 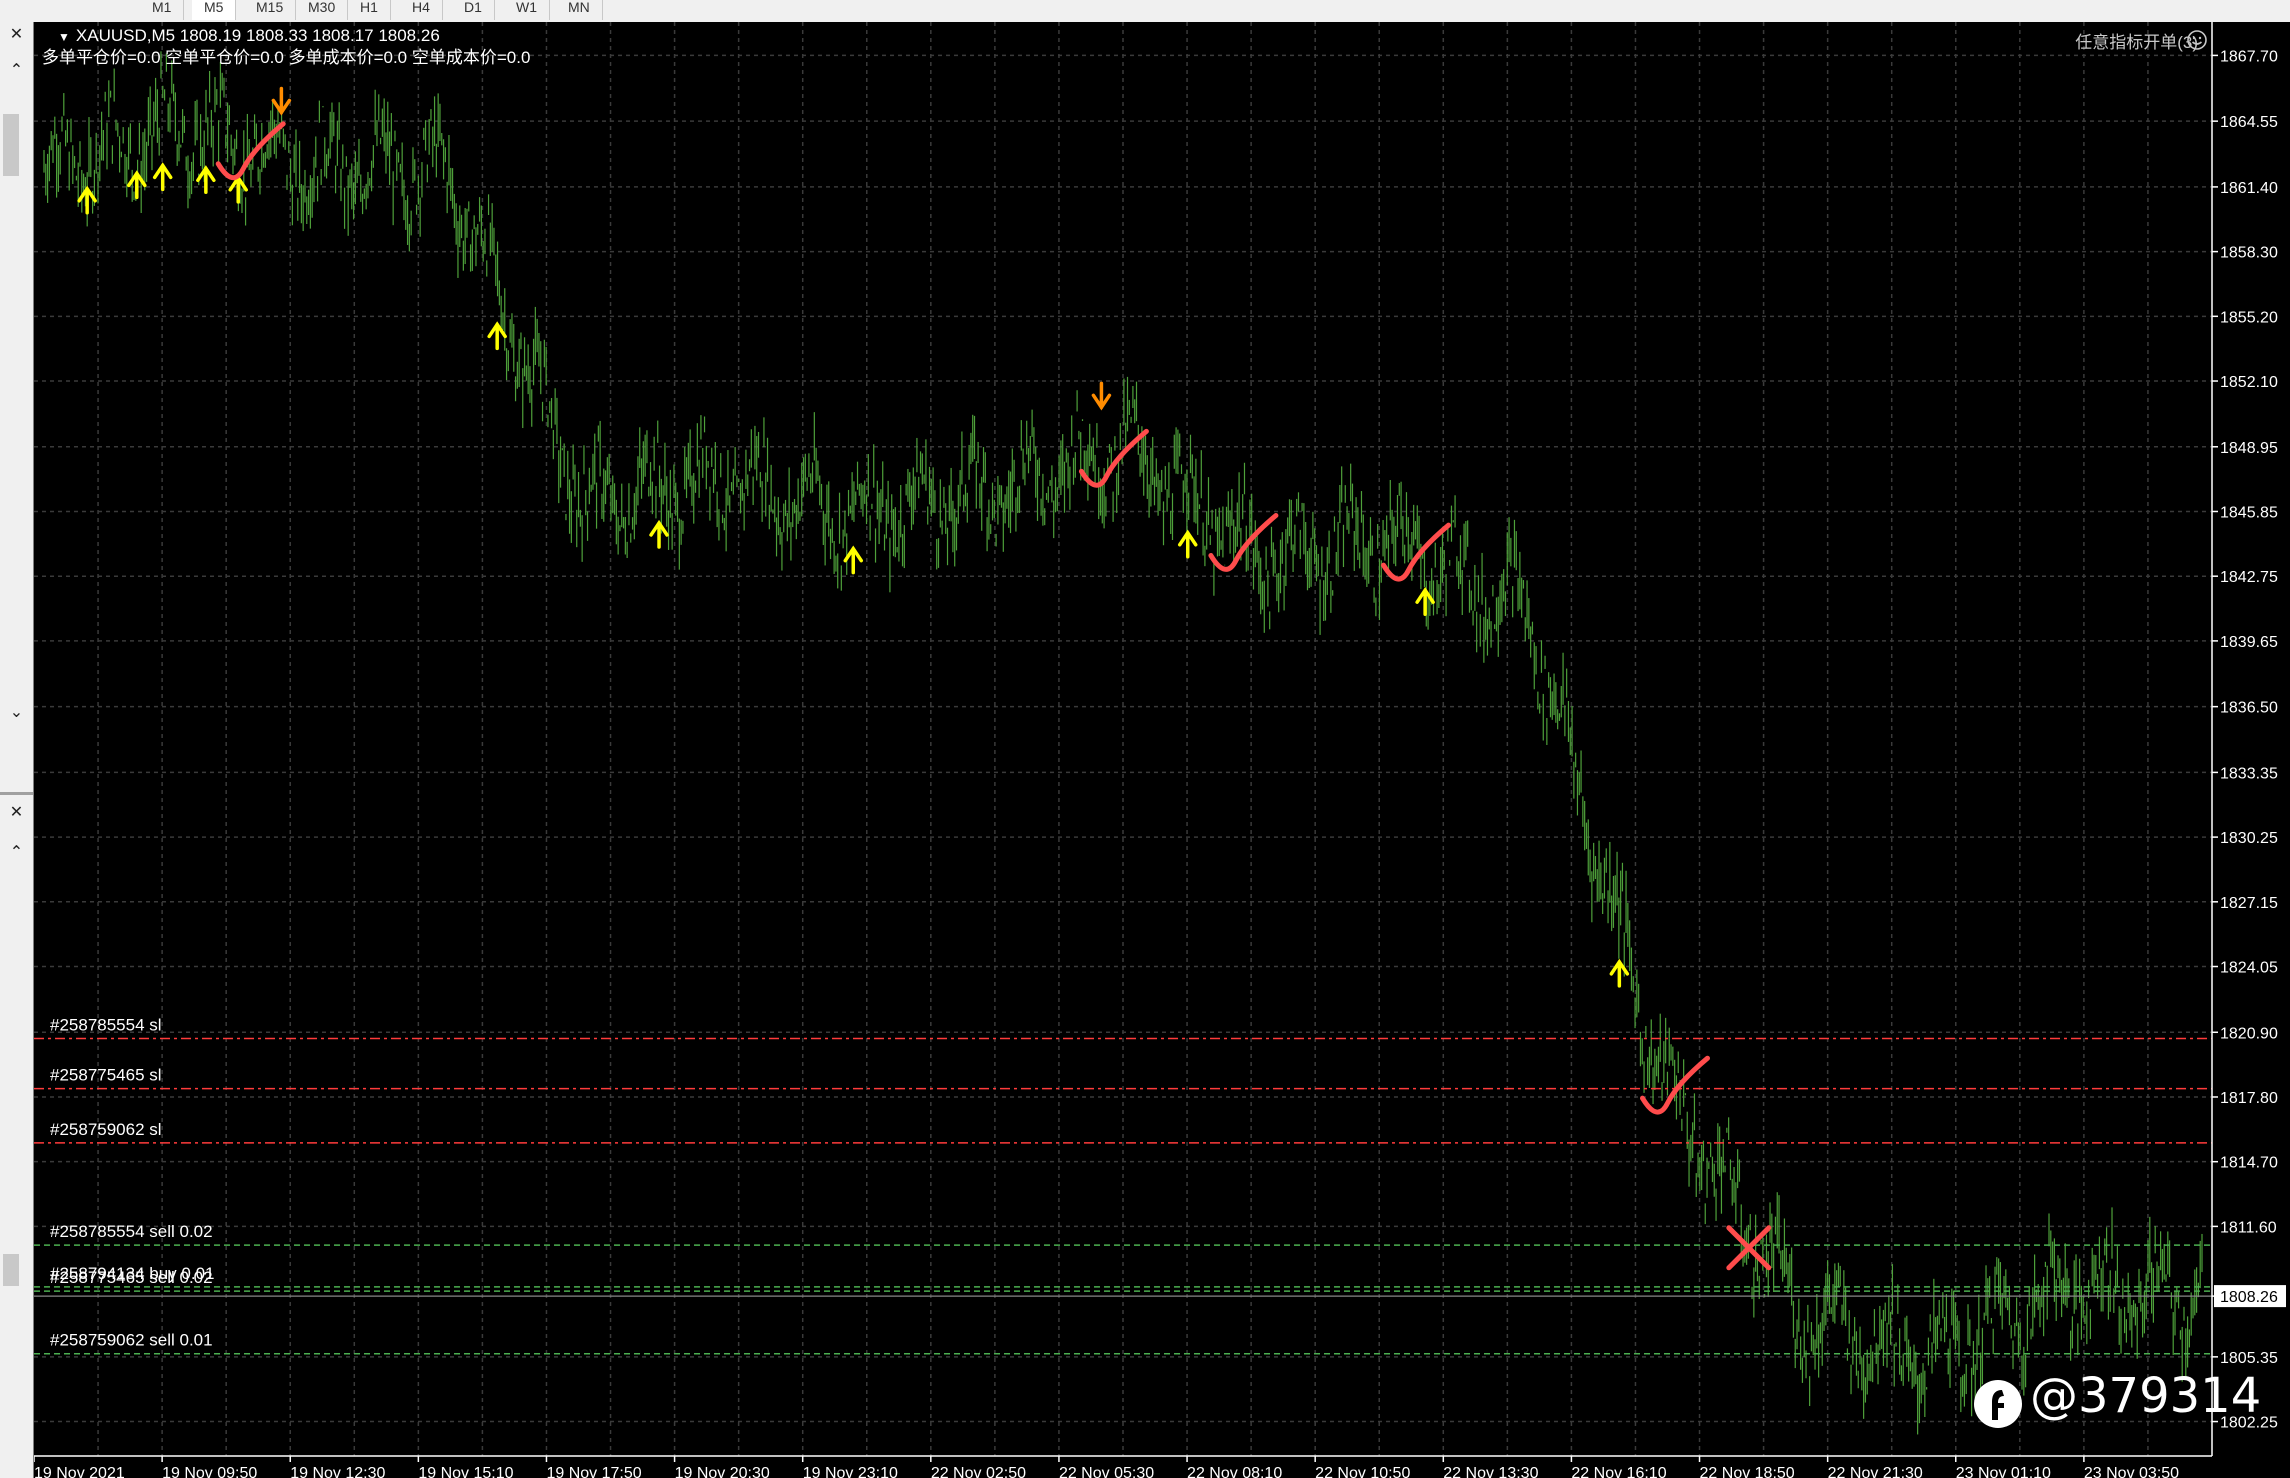 What do you see at coordinates (2249, 642) in the screenshot?
I see `price-tick-label: 1839.65` at bounding box center [2249, 642].